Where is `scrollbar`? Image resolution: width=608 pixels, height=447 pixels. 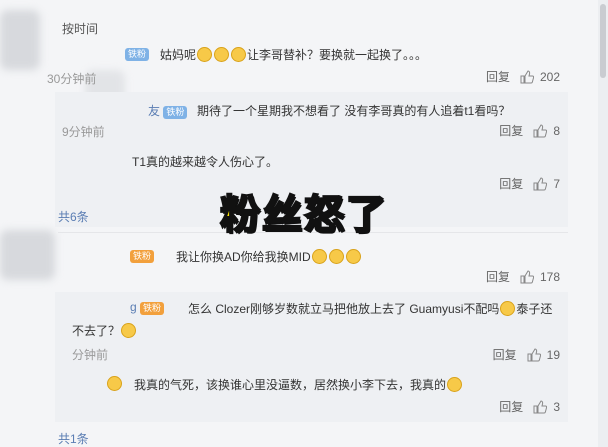 scrollbar is located at coordinates (603, 223).